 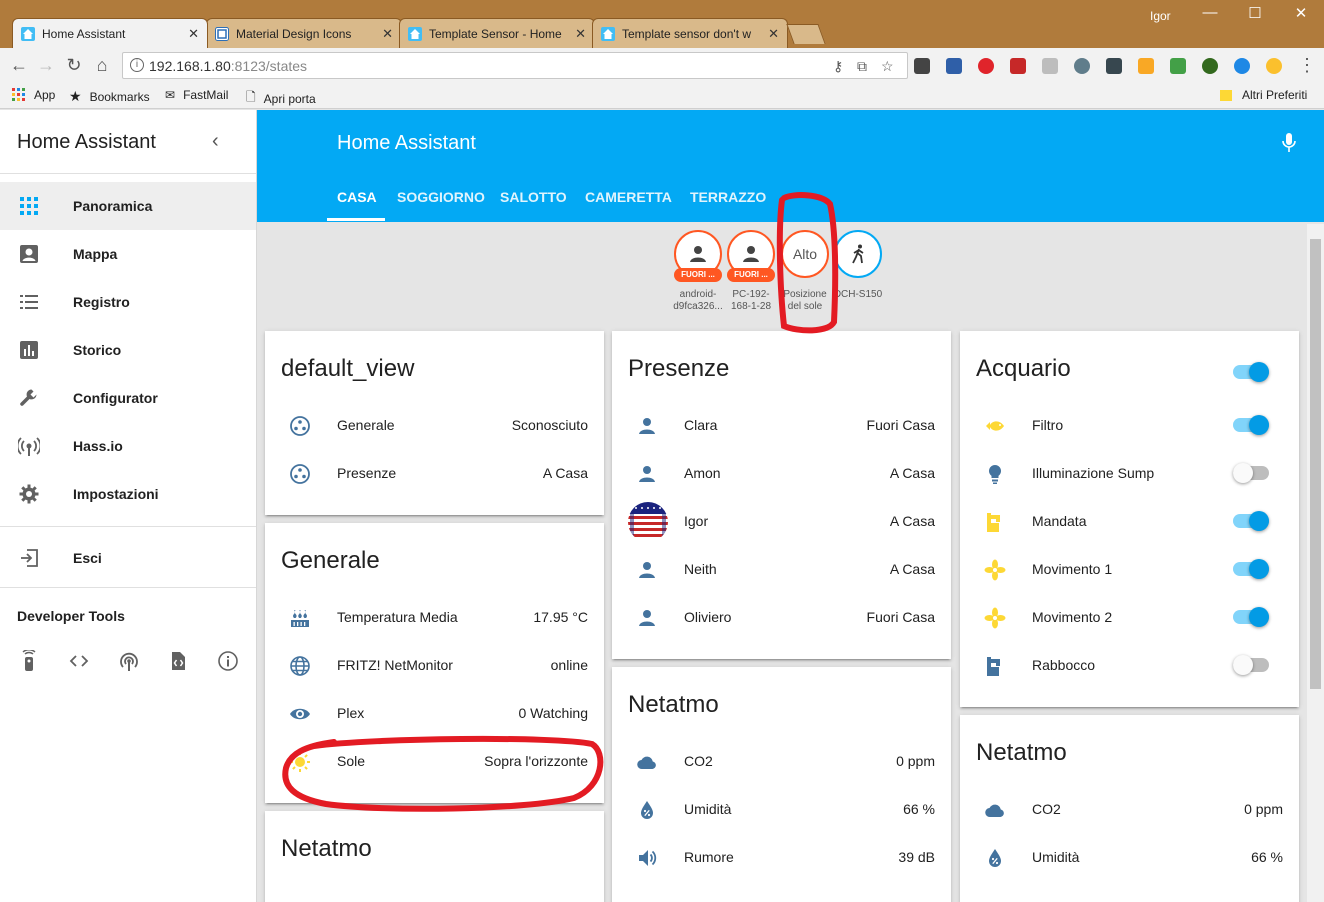 What do you see at coordinates (1263, 95) in the screenshot?
I see `other-bookmarks: Altri Preferiti` at bounding box center [1263, 95].